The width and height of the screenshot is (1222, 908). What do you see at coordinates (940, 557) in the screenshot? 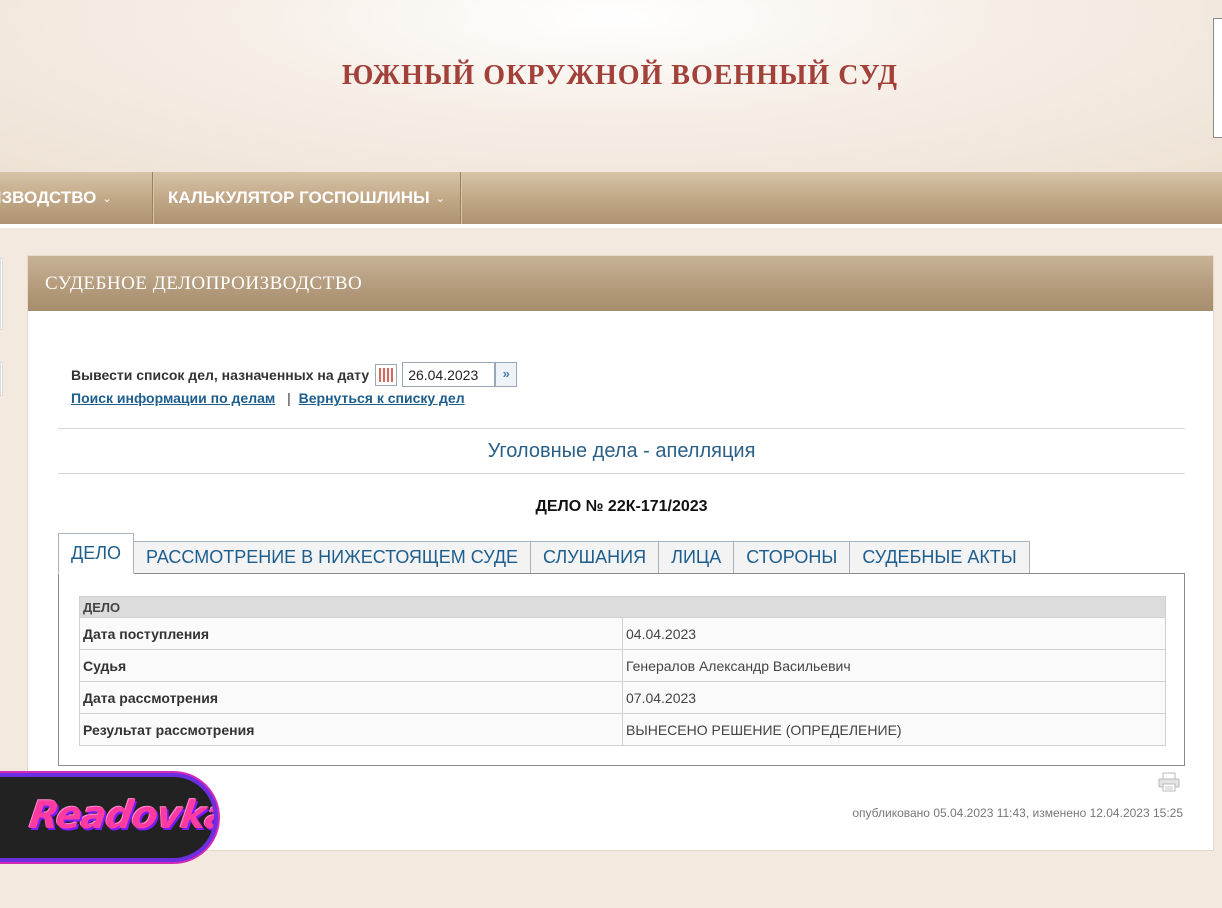
I see `tab-court-acts: СУДЕБНЫЕ АКТЫ` at bounding box center [940, 557].